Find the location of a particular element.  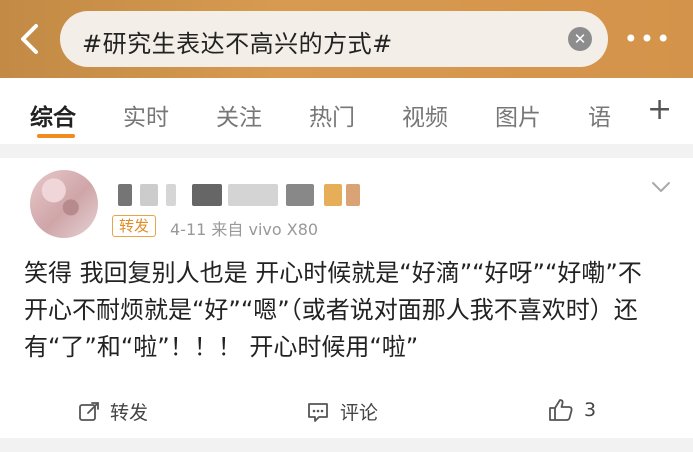

chevron-down-icon is located at coordinates (661, 187).